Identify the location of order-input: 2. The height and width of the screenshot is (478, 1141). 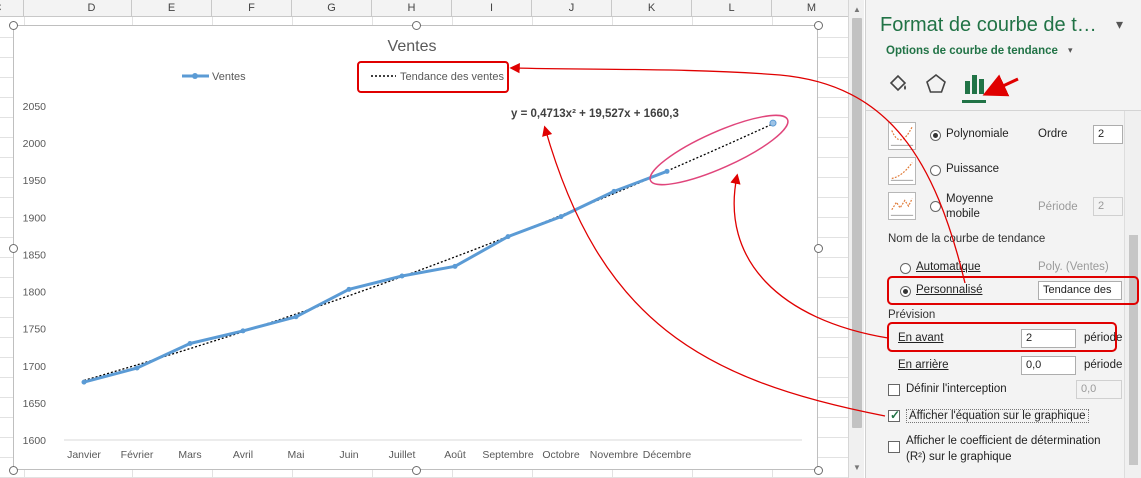
(1108, 134).